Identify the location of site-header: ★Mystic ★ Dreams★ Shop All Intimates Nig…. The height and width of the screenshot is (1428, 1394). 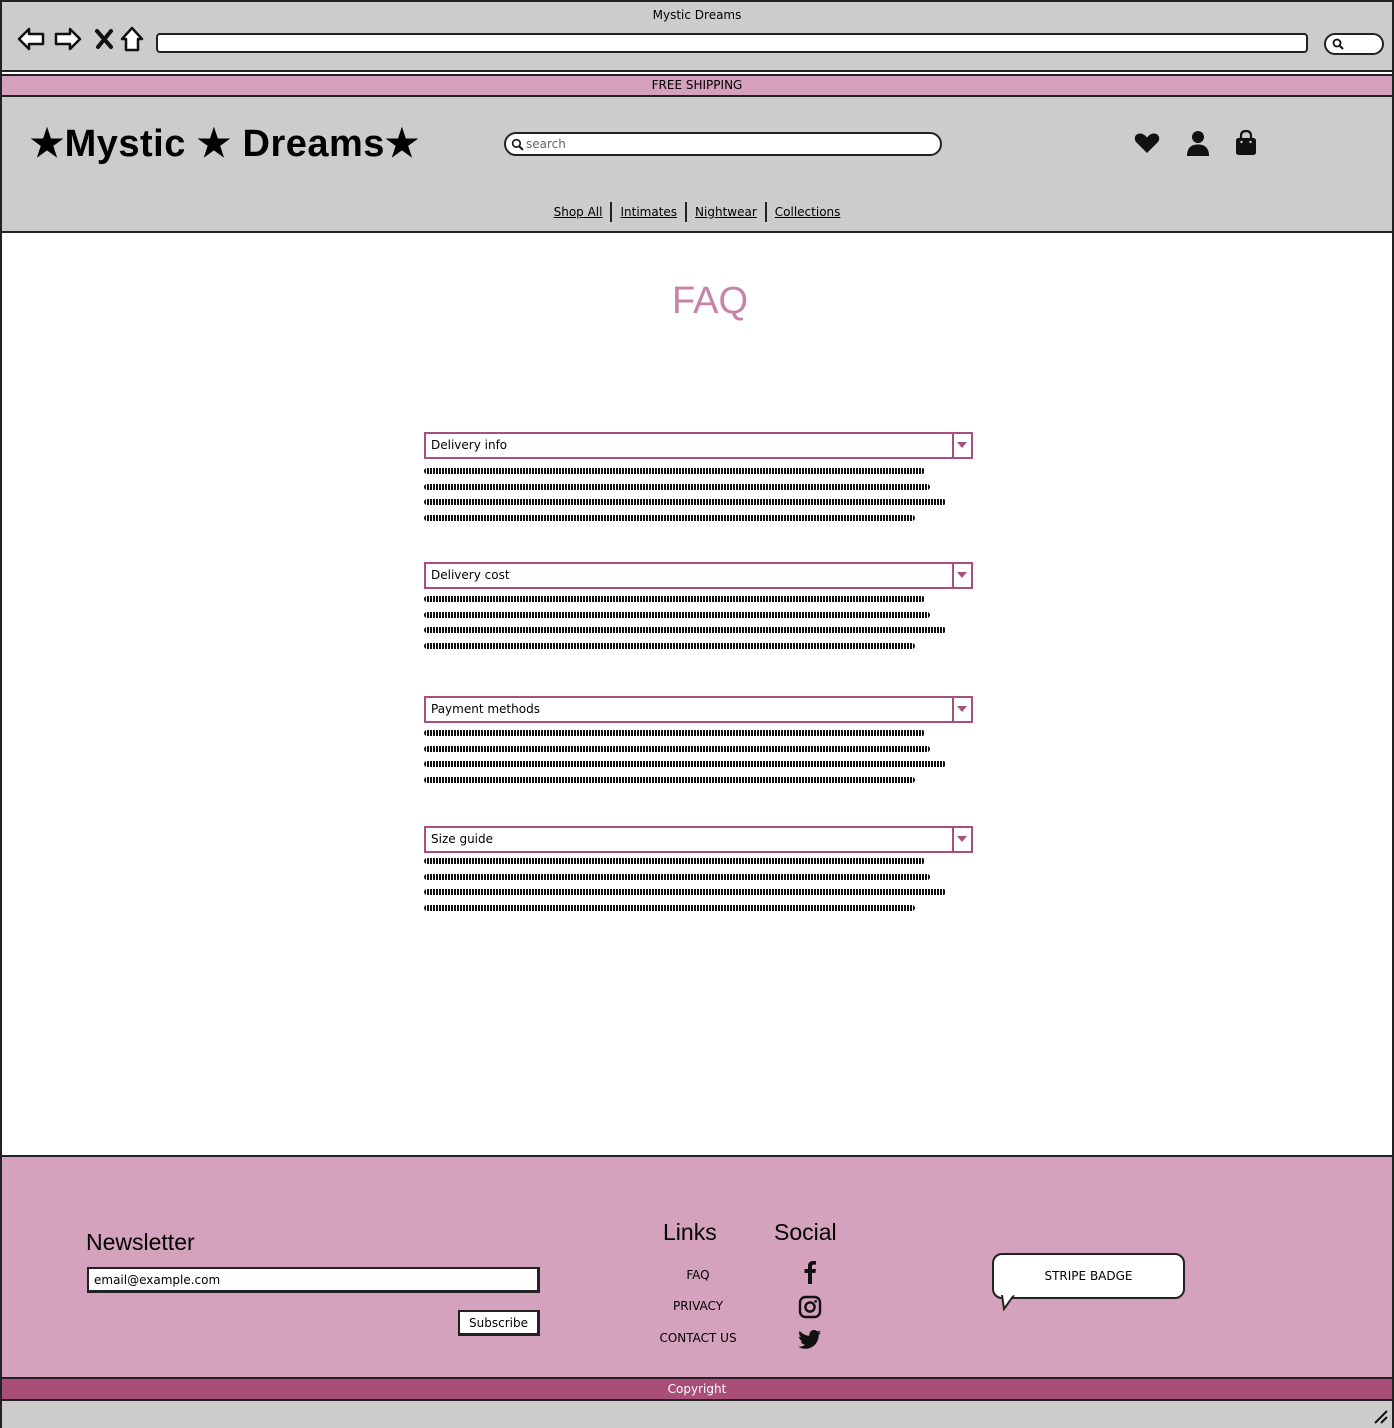
(697, 165).